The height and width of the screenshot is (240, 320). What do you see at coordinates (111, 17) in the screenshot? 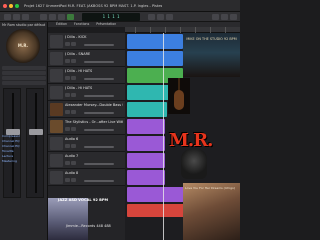
I see `lcd-display: 1 1 1 1` at bounding box center [111, 17].